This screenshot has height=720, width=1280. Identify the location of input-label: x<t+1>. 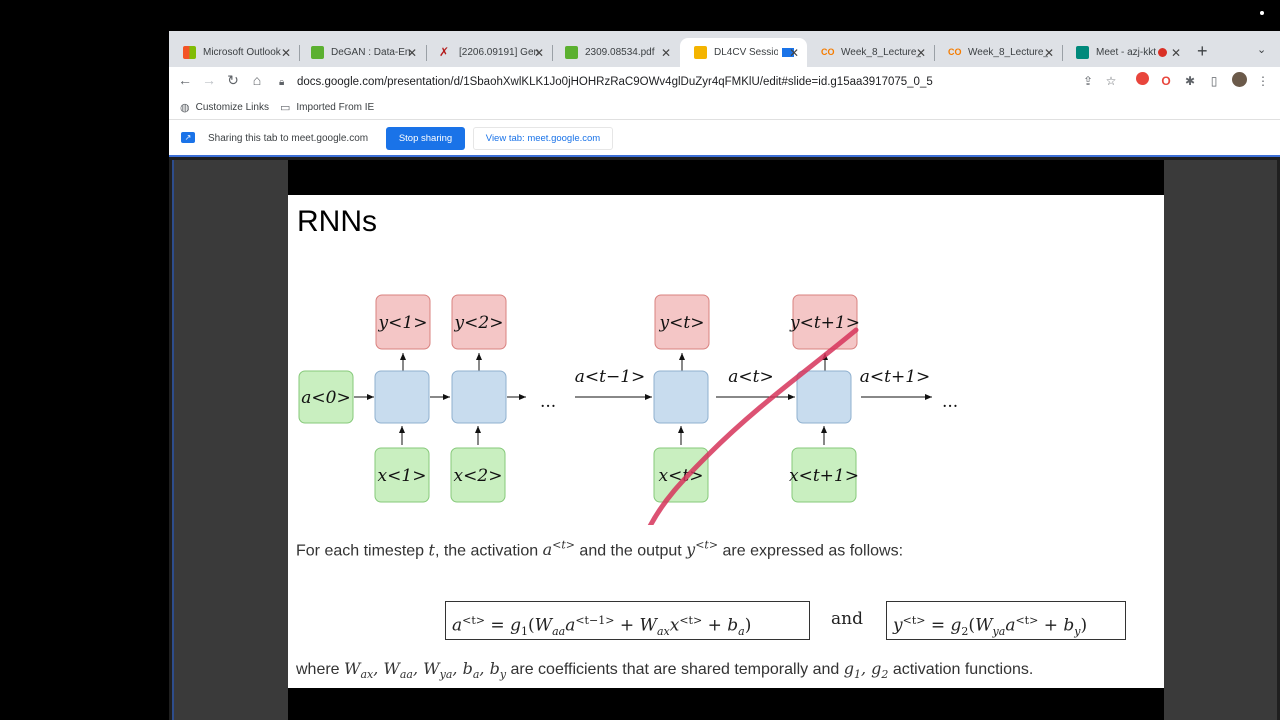
(824, 476).